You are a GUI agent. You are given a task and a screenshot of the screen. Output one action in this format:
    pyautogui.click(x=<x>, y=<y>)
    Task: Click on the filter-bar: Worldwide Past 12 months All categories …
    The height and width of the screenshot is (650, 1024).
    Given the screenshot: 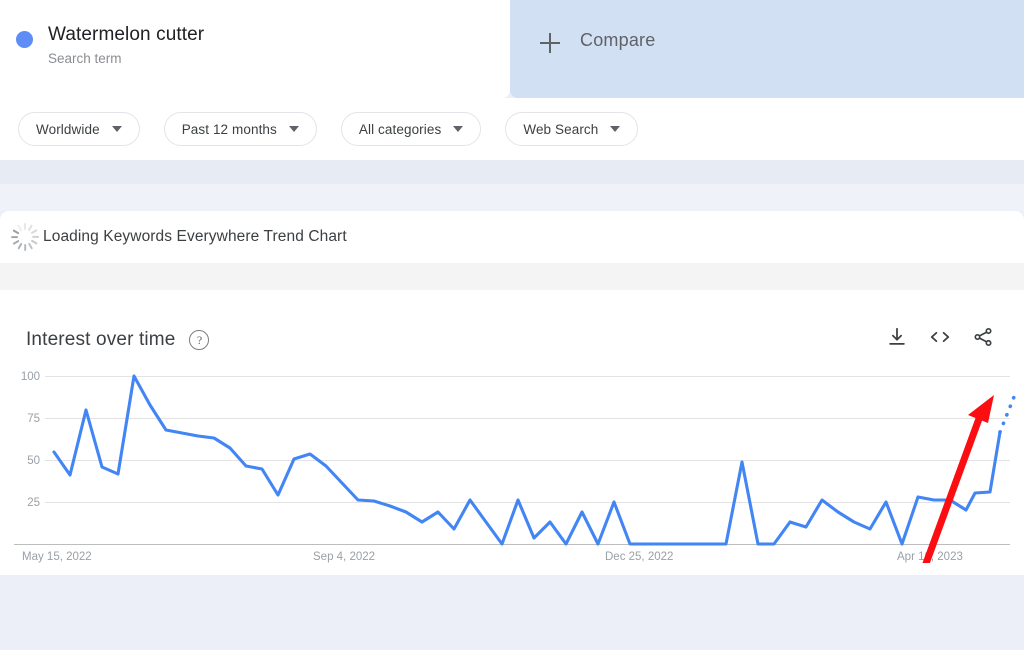 What is the action you would take?
    pyautogui.click(x=512, y=129)
    